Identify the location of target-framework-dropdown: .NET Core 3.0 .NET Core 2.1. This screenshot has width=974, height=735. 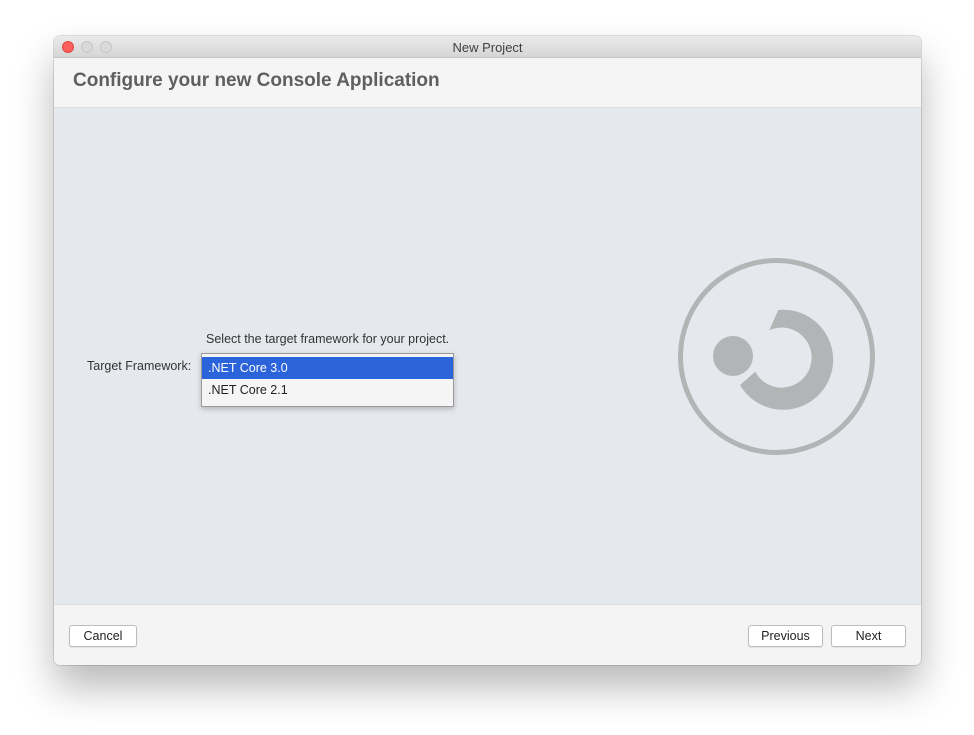
(327, 380).